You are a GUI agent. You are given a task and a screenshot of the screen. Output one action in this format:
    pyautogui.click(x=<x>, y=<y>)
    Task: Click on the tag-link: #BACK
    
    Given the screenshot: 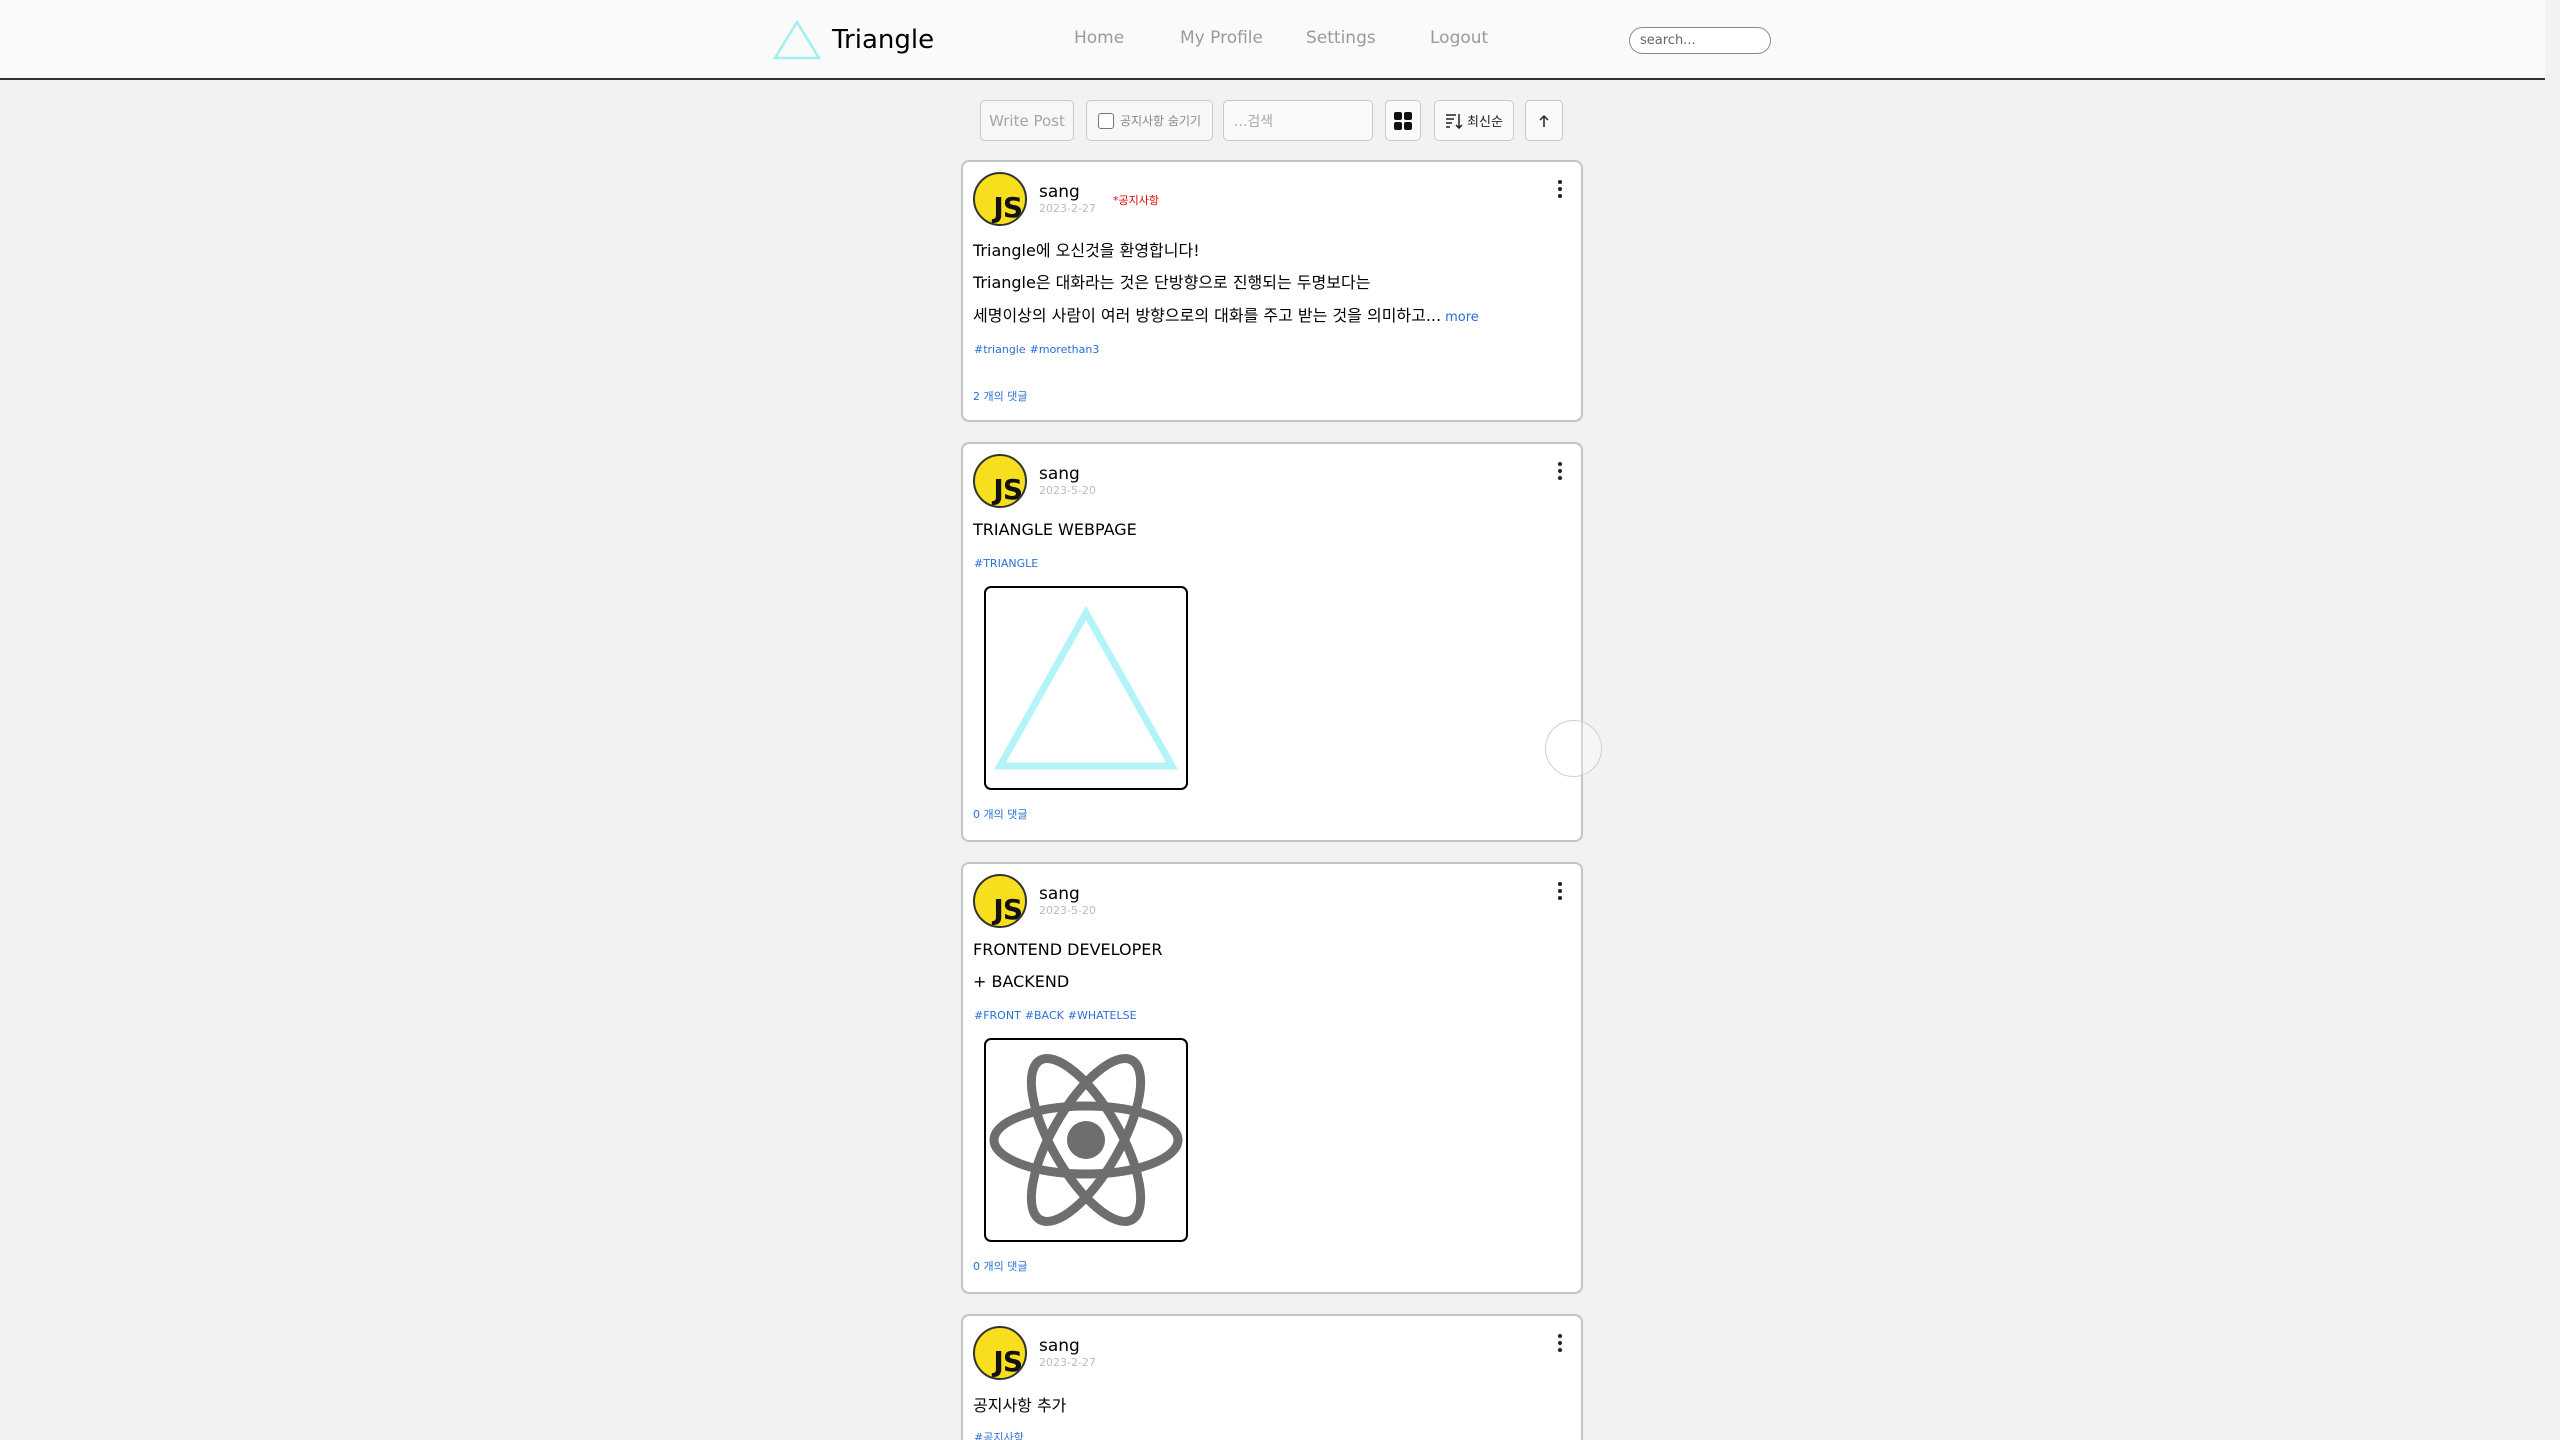 What is the action you would take?
    pyautogui.click(x=1044, y=1015)
    